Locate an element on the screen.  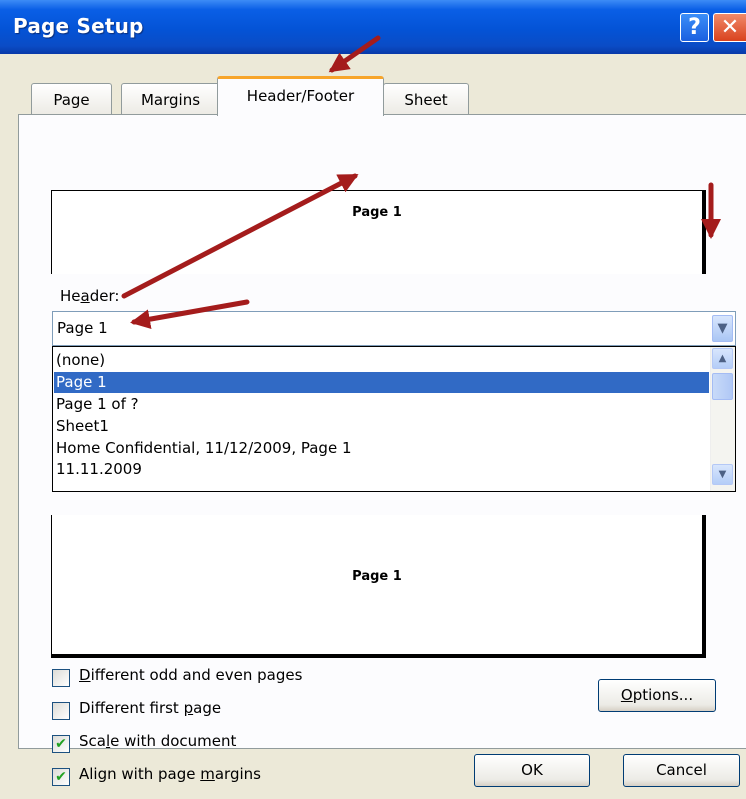
header-preview: Page 1 is located at coordinates (378, 232).